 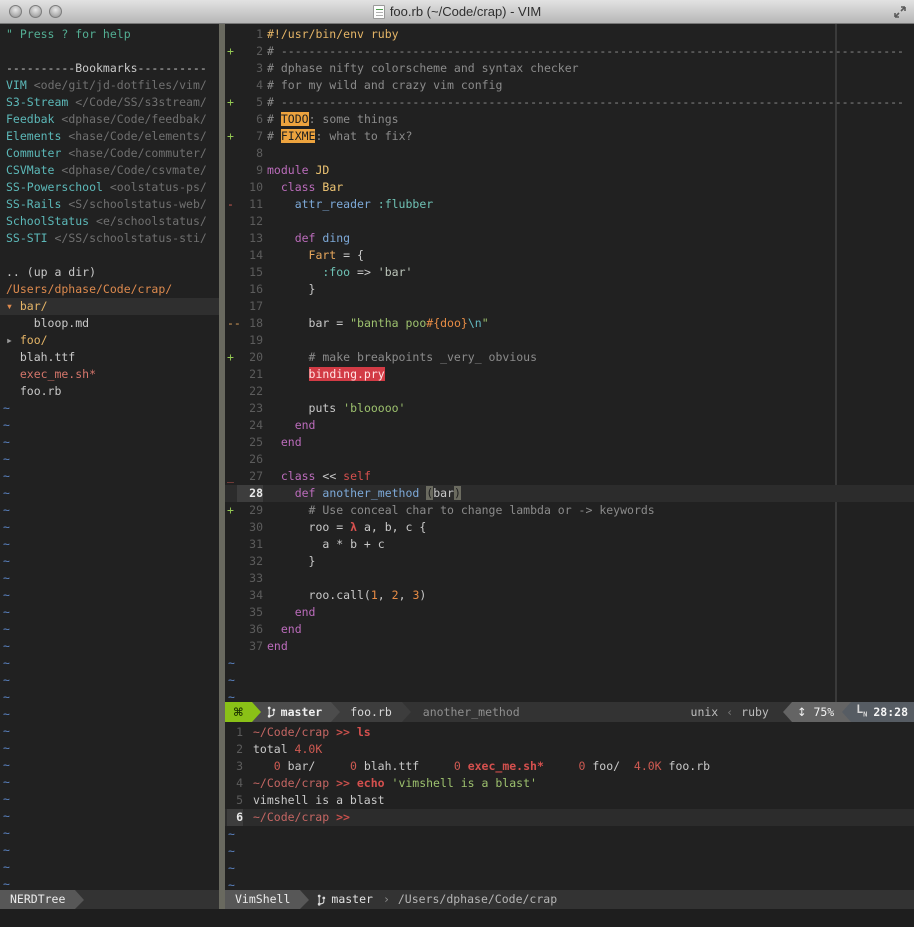 What do you see at coordinates (109, 153) in the screenshot?
I see `bookmark-item: Commuter <hase/Code/commuter/` at bounding box center [109, 153].